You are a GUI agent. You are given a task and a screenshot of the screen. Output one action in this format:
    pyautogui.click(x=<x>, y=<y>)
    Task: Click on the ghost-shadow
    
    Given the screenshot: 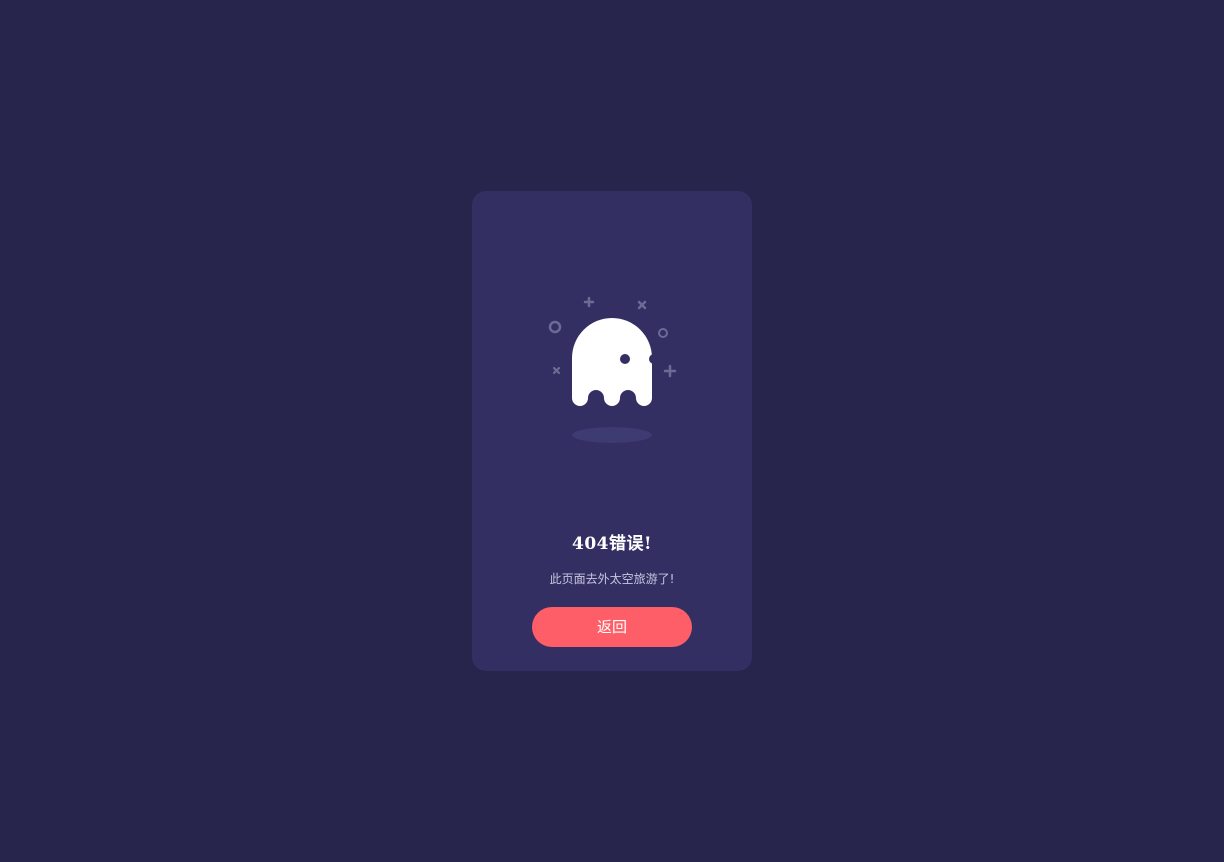 What is the action you would take?
    pyautogui.click(x=612, y=435)
    